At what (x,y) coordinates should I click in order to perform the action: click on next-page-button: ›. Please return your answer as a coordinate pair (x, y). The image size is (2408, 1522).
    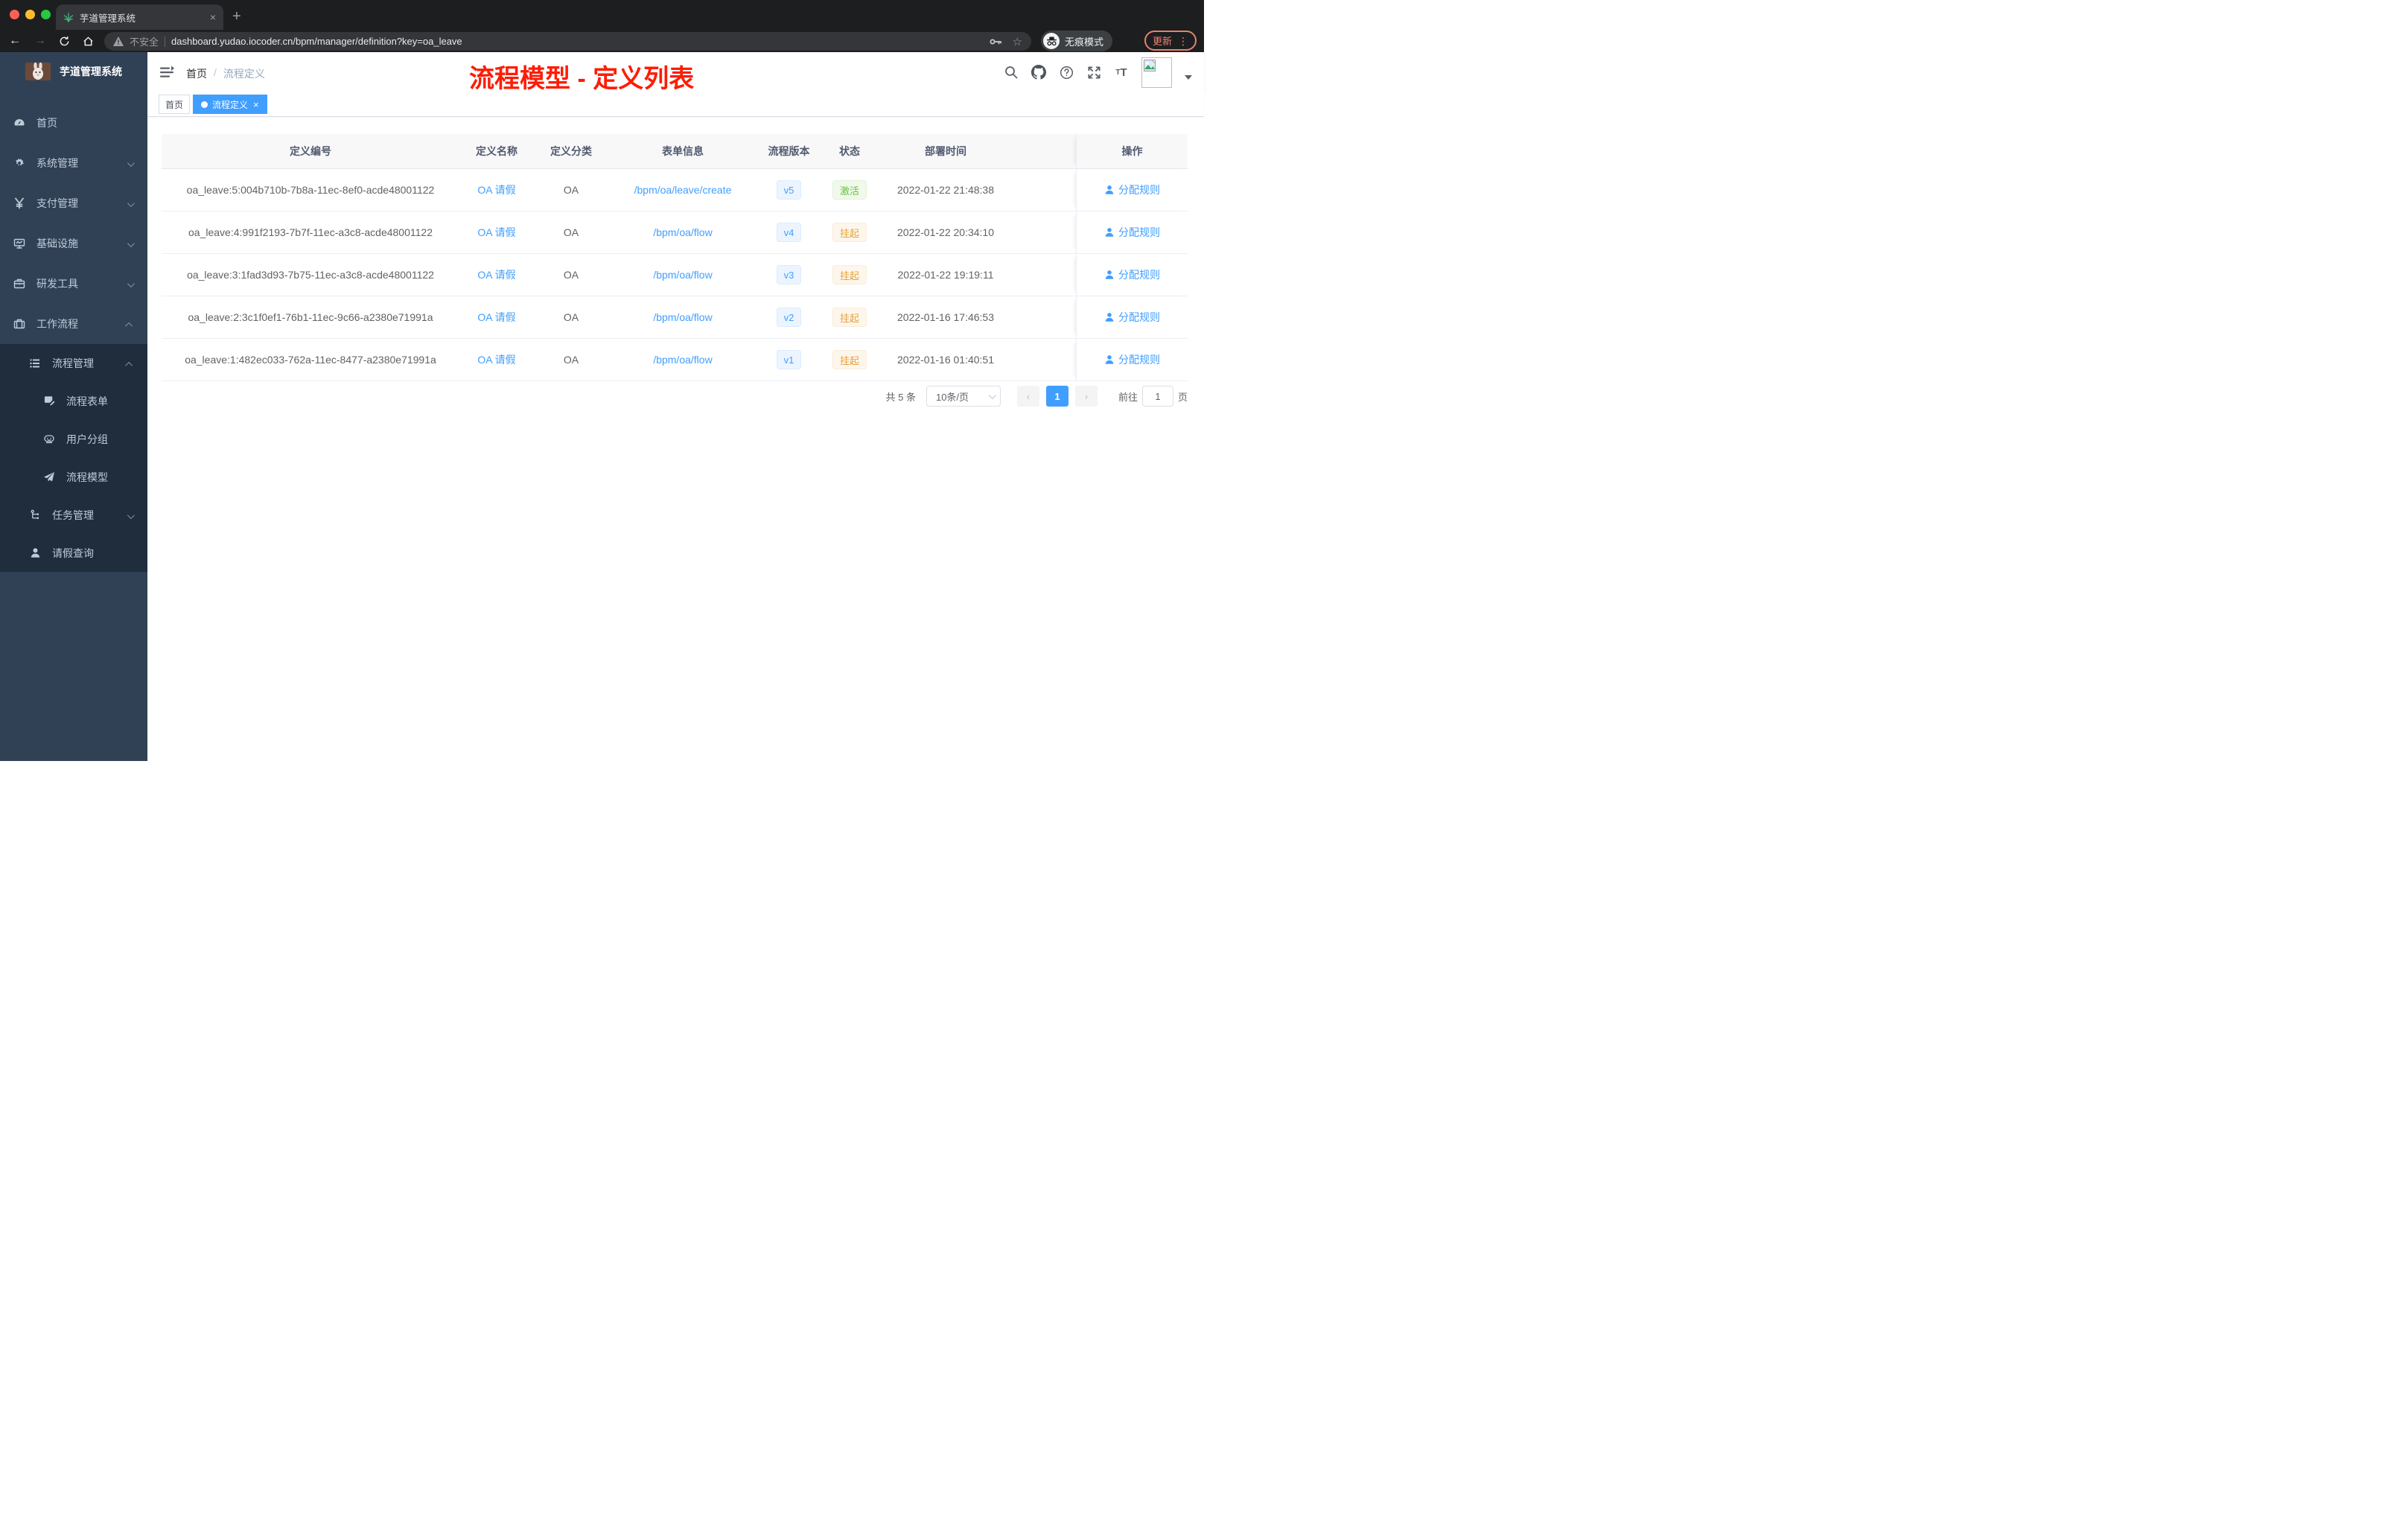
    Looking at the image, I should click on (1086, 396).